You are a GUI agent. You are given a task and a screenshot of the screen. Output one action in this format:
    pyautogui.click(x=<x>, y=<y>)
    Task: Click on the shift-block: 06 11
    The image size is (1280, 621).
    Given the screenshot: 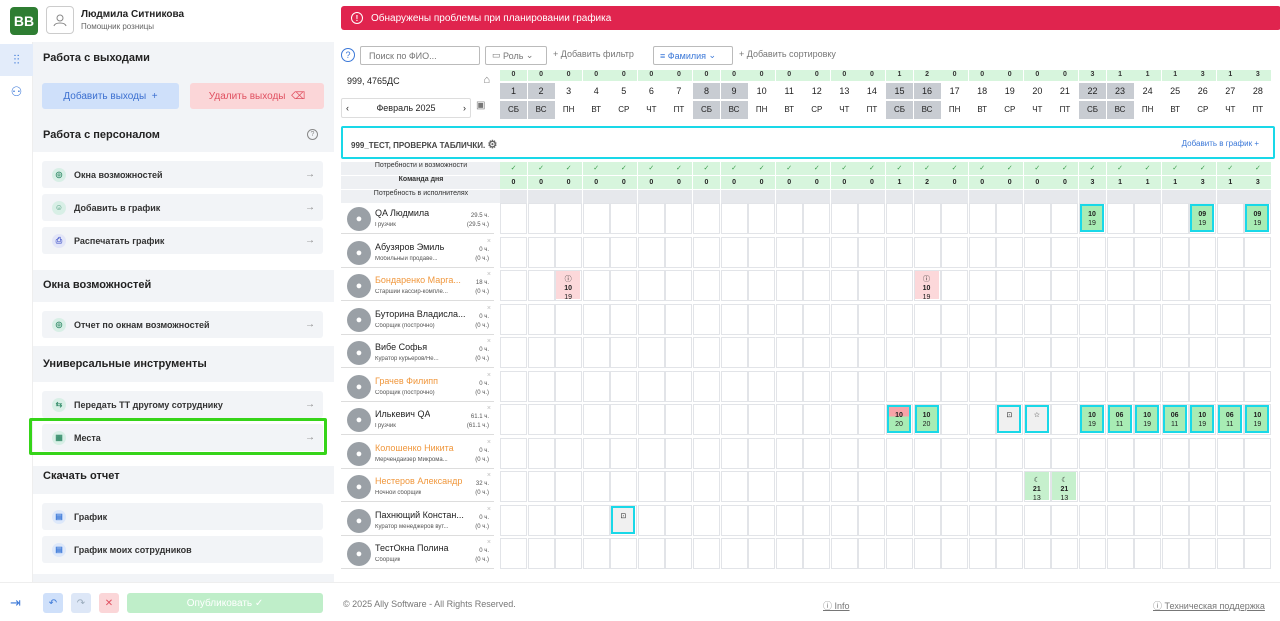 What is the action you would take?
    pyautogui.click(x=1174, y=419)
    